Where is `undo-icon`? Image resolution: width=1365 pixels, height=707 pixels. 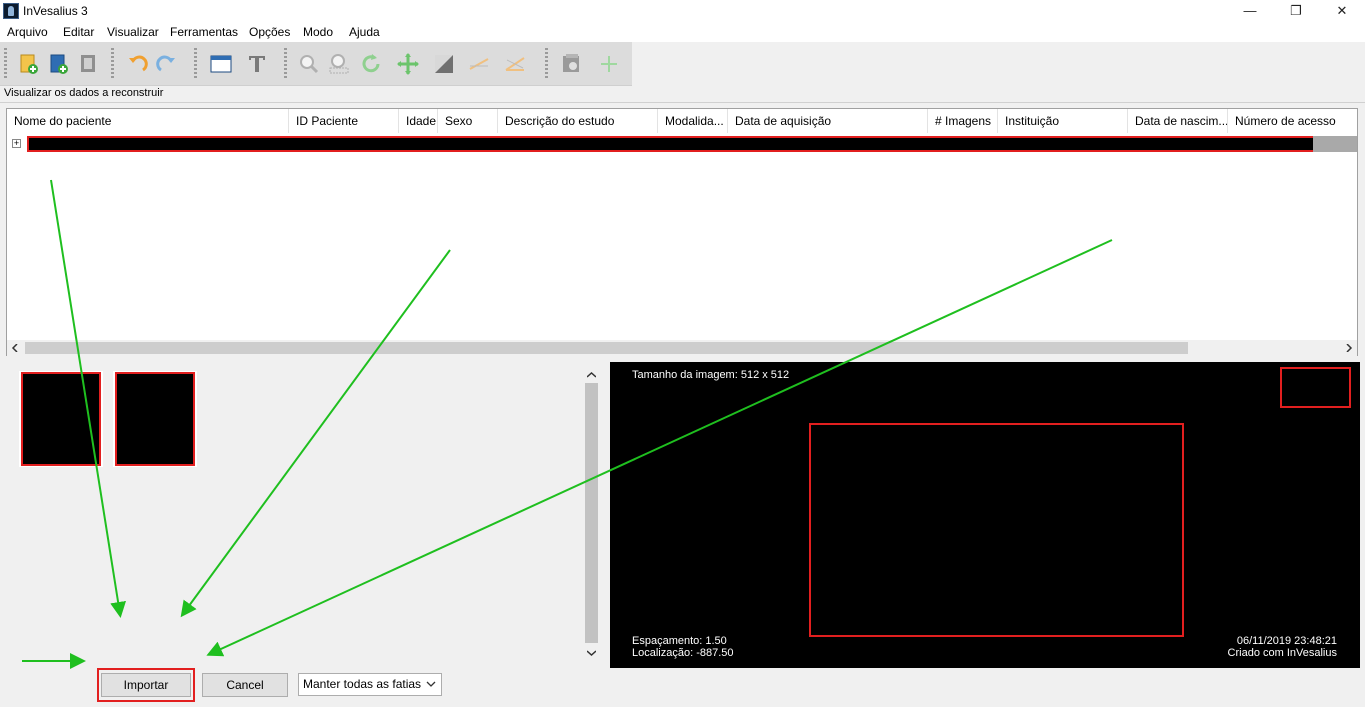 undo-icon is located at coordinates (137, 64).